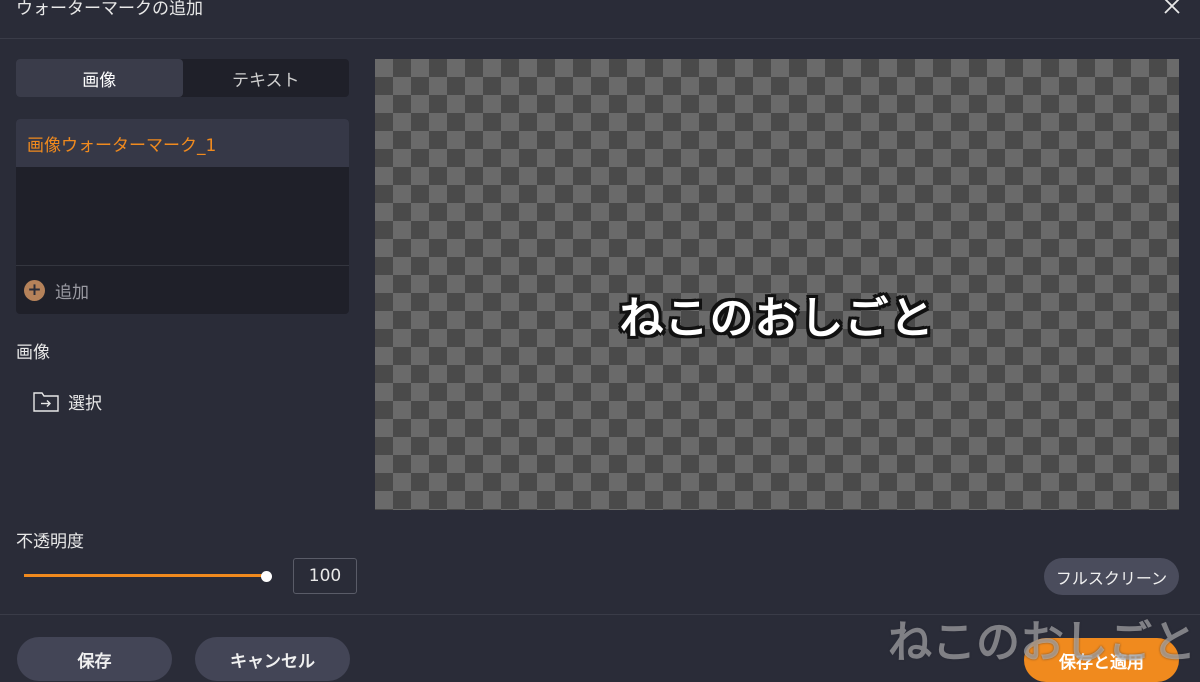 The height and width of the screenshot is (682, 1200). What do you see at coordinates (266, 576) in the screenshot?
I see `slider-thumb` at bounding box center [266, 576].